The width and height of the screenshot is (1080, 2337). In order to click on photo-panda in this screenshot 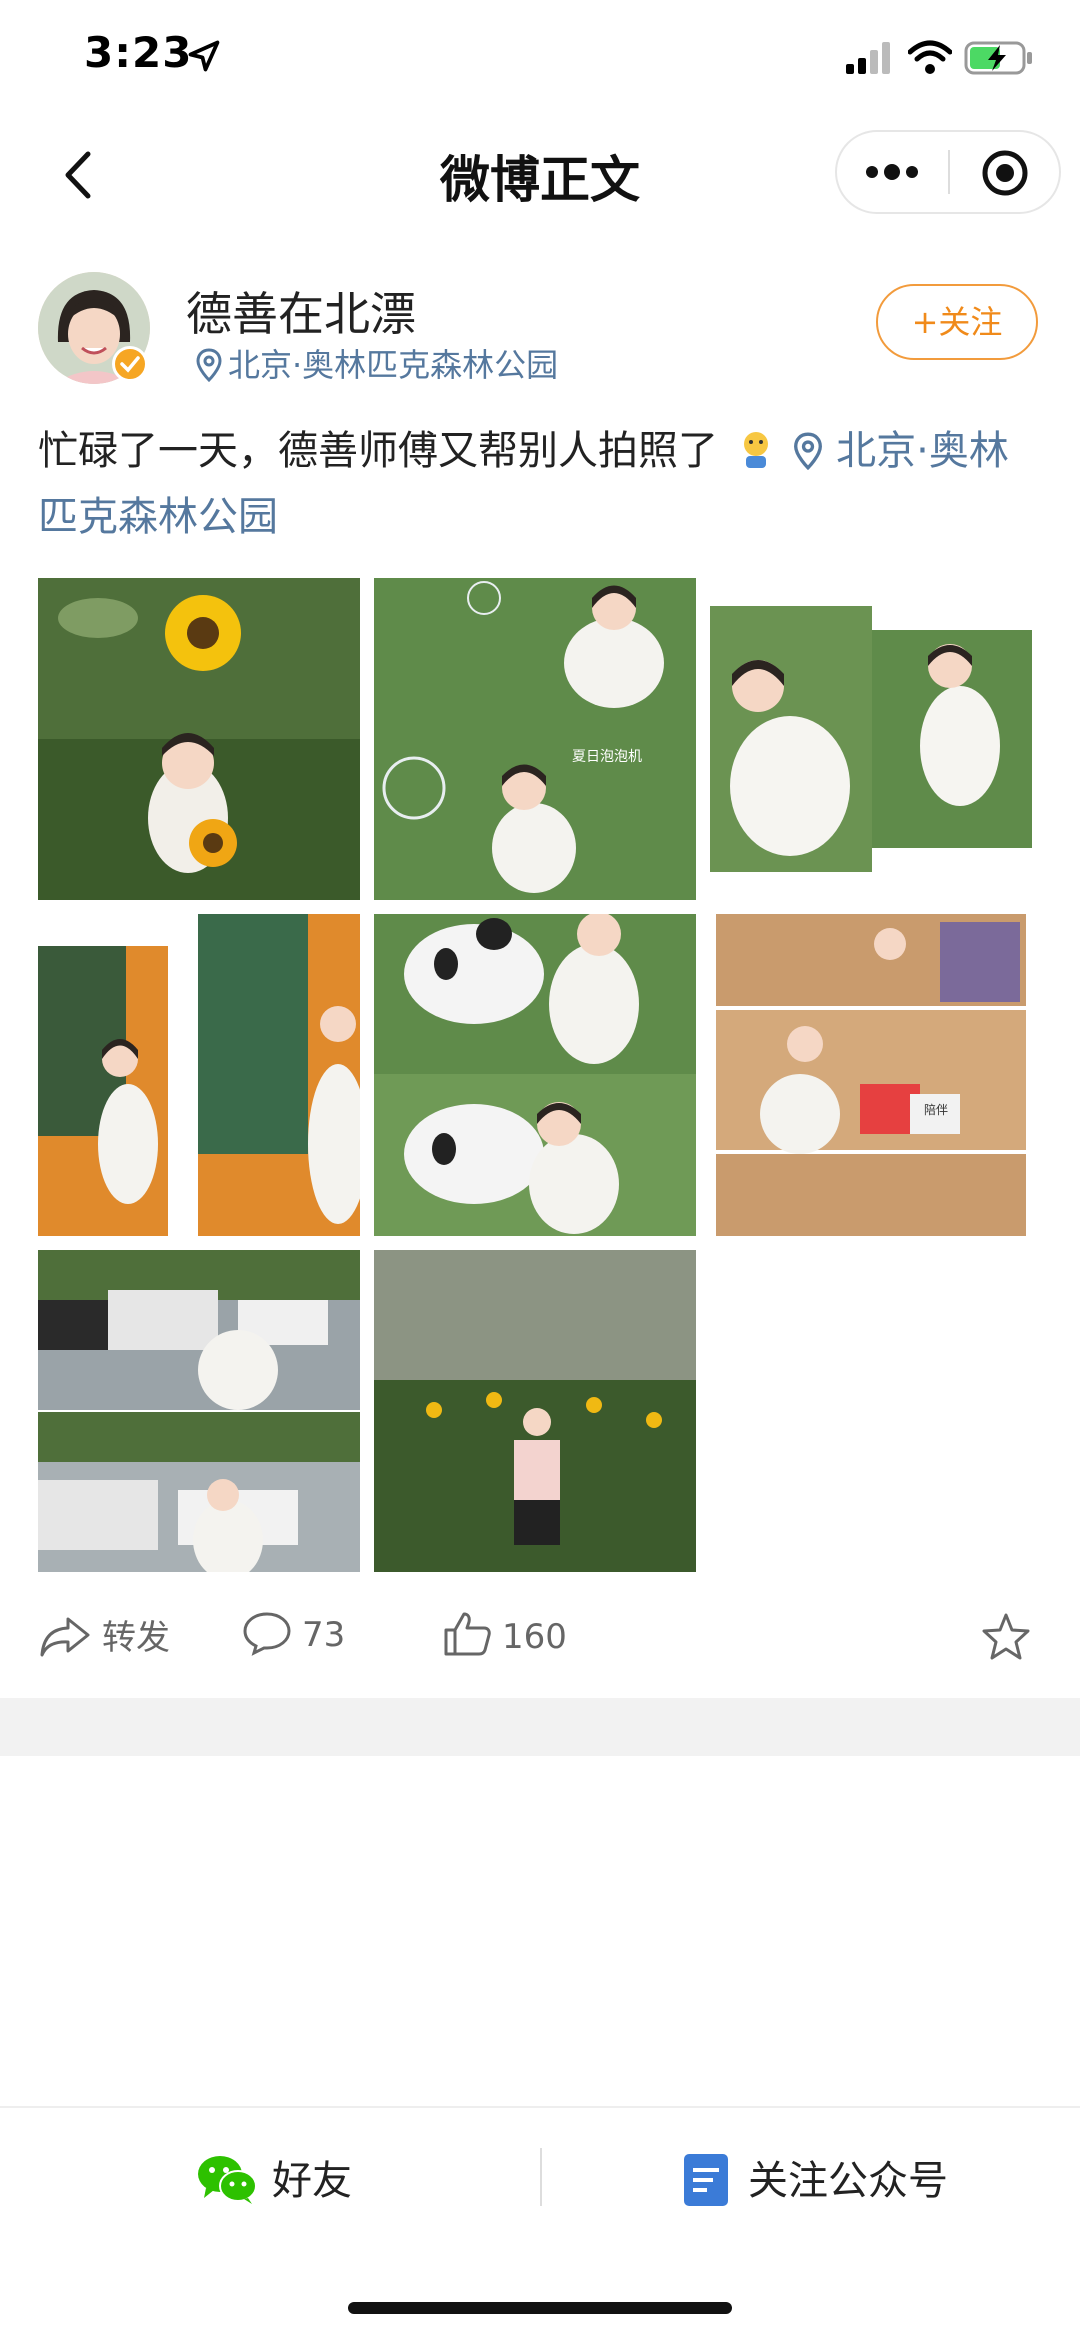, I will do `click(535, 1075)`.